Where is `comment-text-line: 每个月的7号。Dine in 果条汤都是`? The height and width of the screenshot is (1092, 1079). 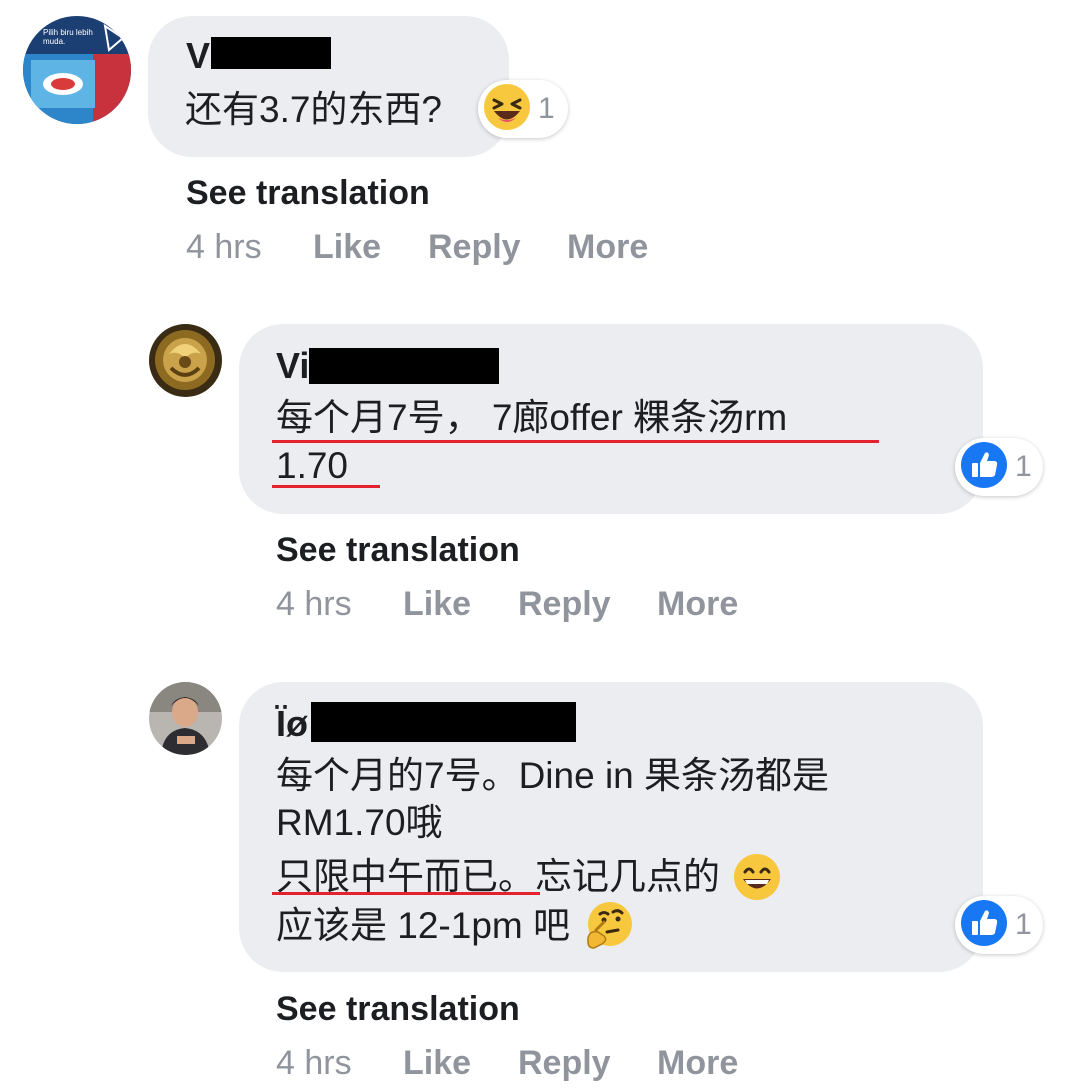 comment-text-line: 每个月的7号。Dine in 果条汤都是 is located at coordinates (553, 775).